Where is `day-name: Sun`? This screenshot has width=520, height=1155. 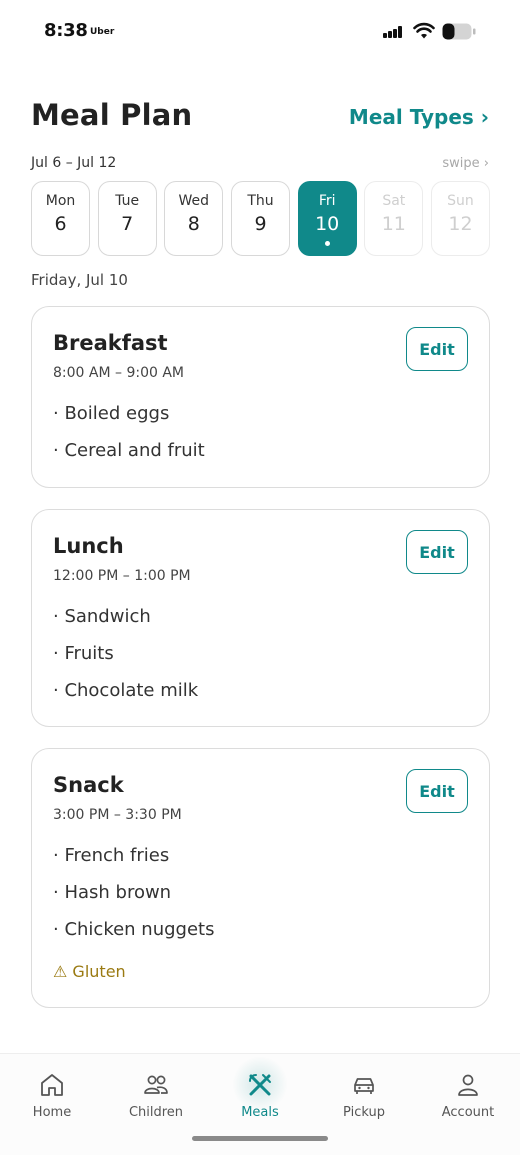 day-name: Sun is located at coordinates (460, 201).